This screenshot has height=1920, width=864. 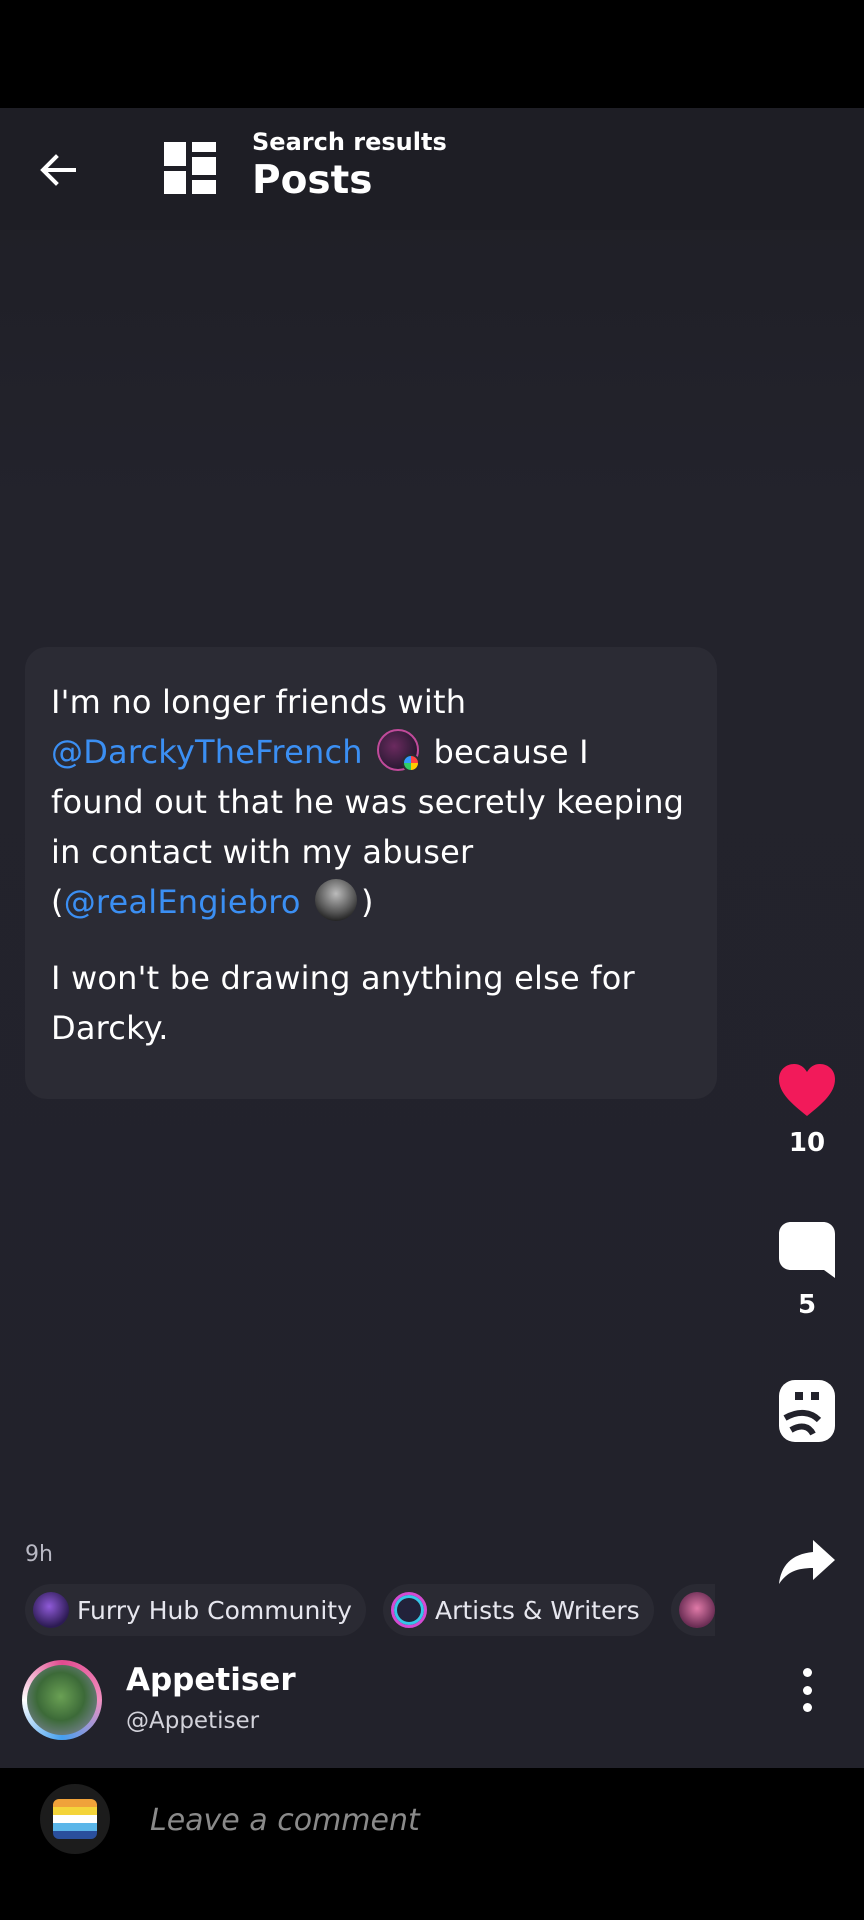 I want to click on comment-action: 5, so click(x=807, y=1270).